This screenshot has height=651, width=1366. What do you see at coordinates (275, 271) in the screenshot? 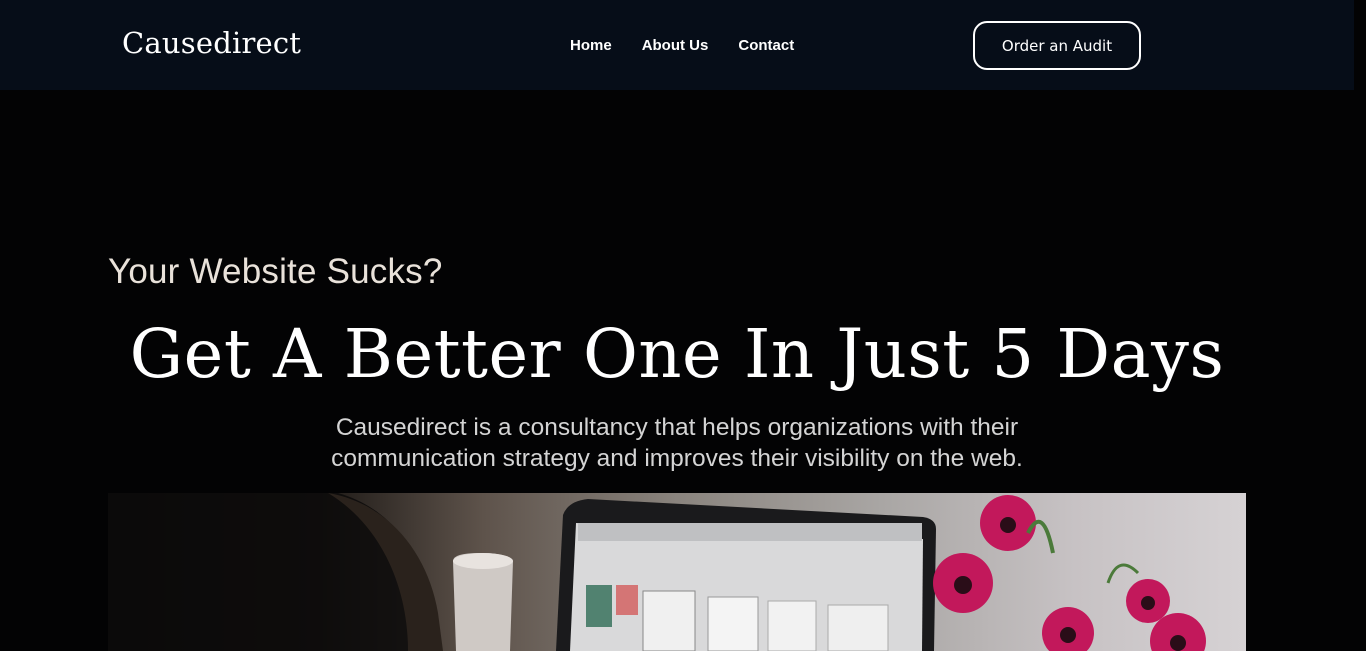
I see `hero-kicker: Your Website Sucks?` at bounding box center [275, 271].